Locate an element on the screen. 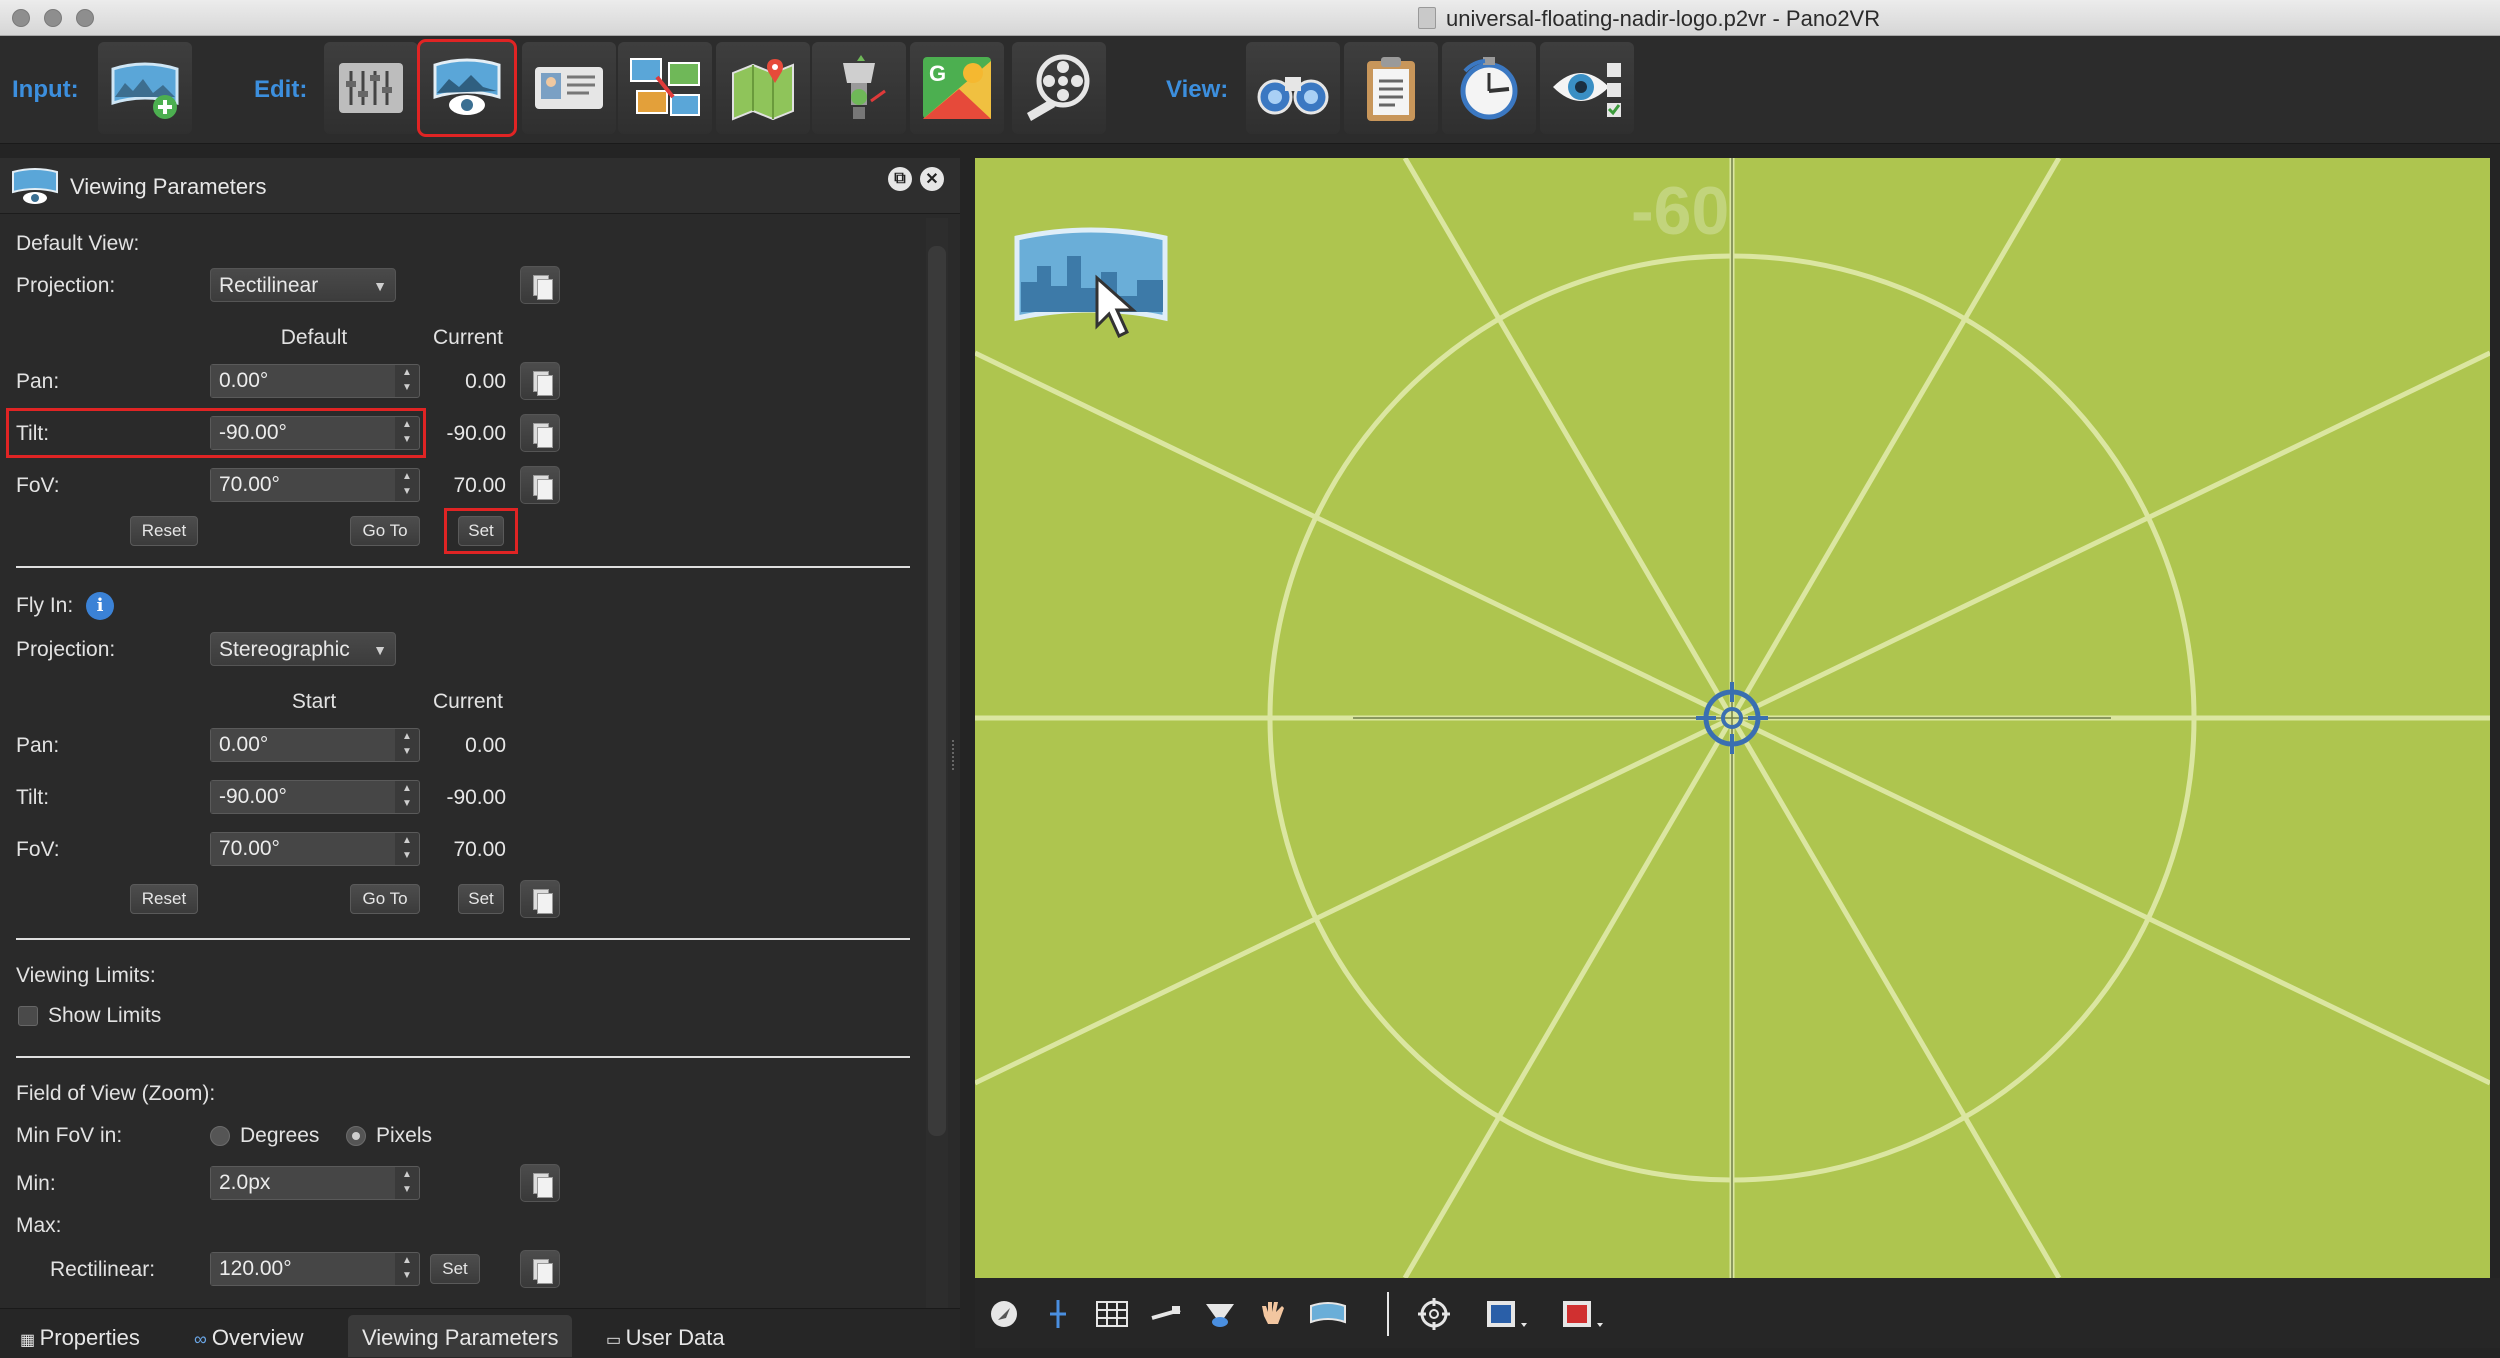  panel-scrollbar is located at coordinates (937, 763).